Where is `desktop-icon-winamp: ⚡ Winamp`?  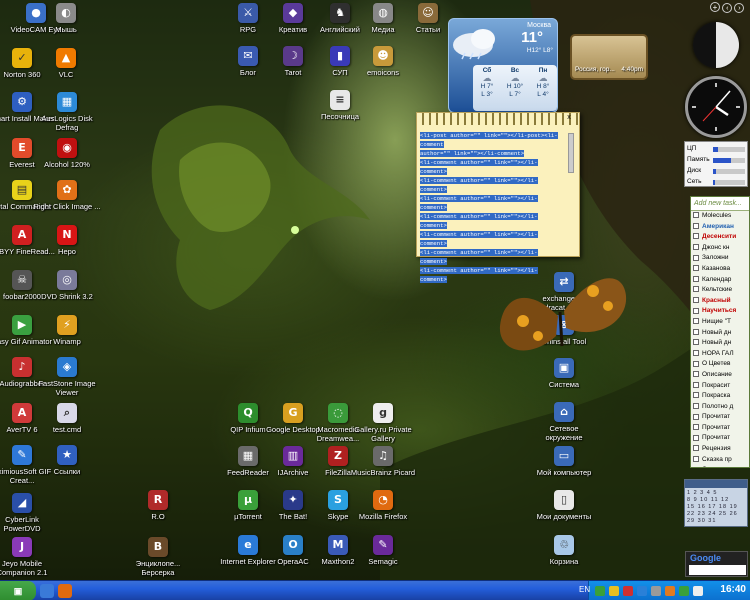
desktop-icon-winamp: ⚡ Winamp is located at coordinates (67, 330).